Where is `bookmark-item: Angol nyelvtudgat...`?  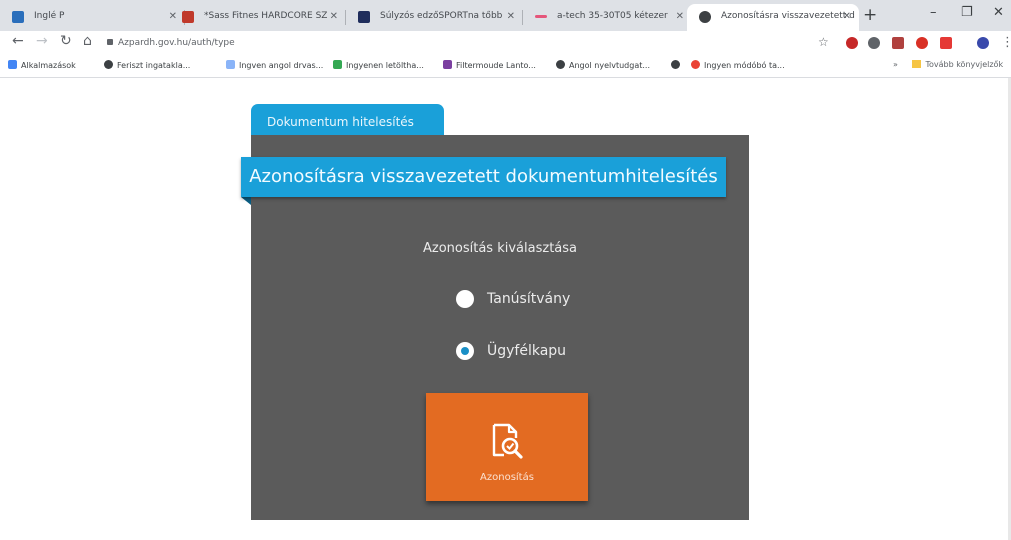 bookmark-item: Angol nyelvtudgat... is located at coordinates (603, 65).